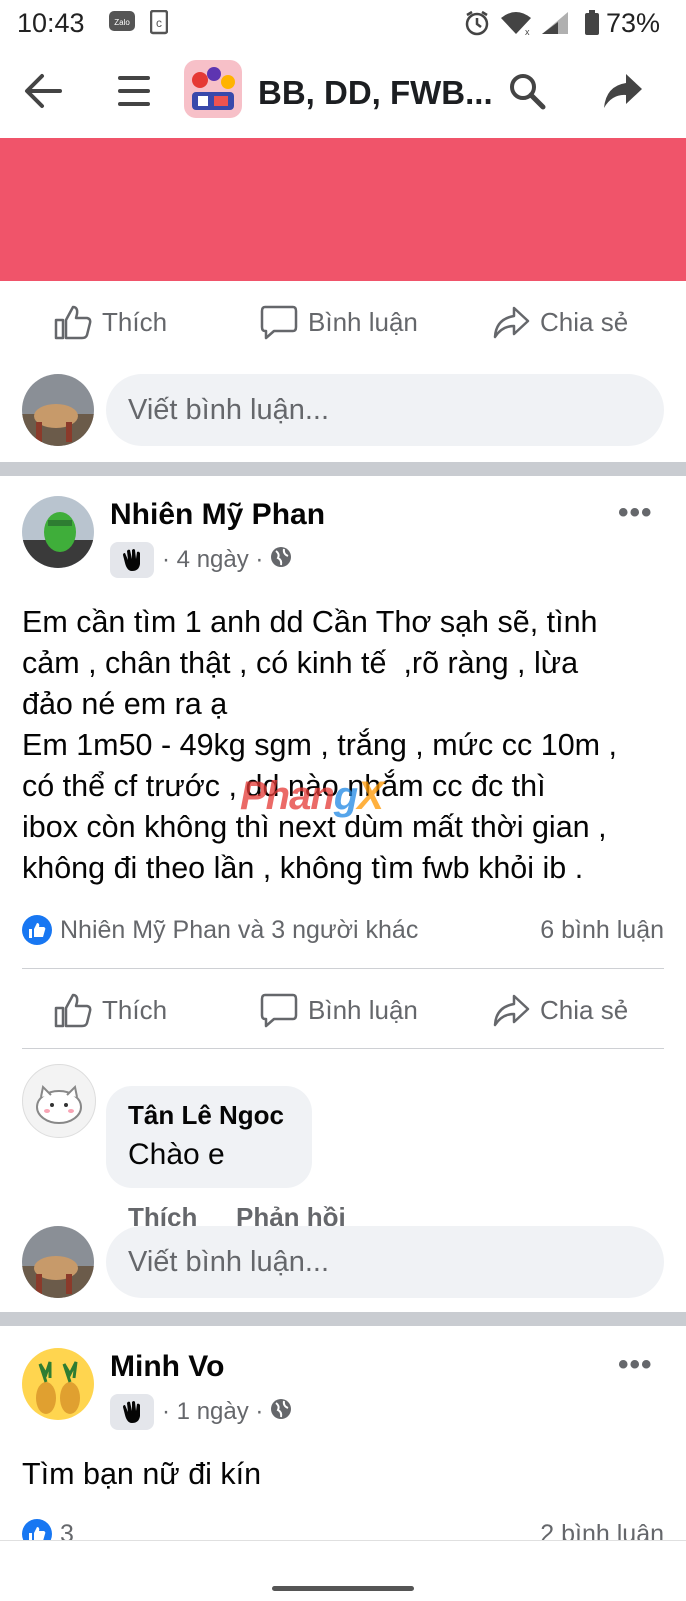 The width and height of the screenshot is (686, 1601). What do you see at coordinates (343, 23) in the screenshot?
I see `status-bar: 10:43 Zalo c x 73%` at bounding box center [343, 23].